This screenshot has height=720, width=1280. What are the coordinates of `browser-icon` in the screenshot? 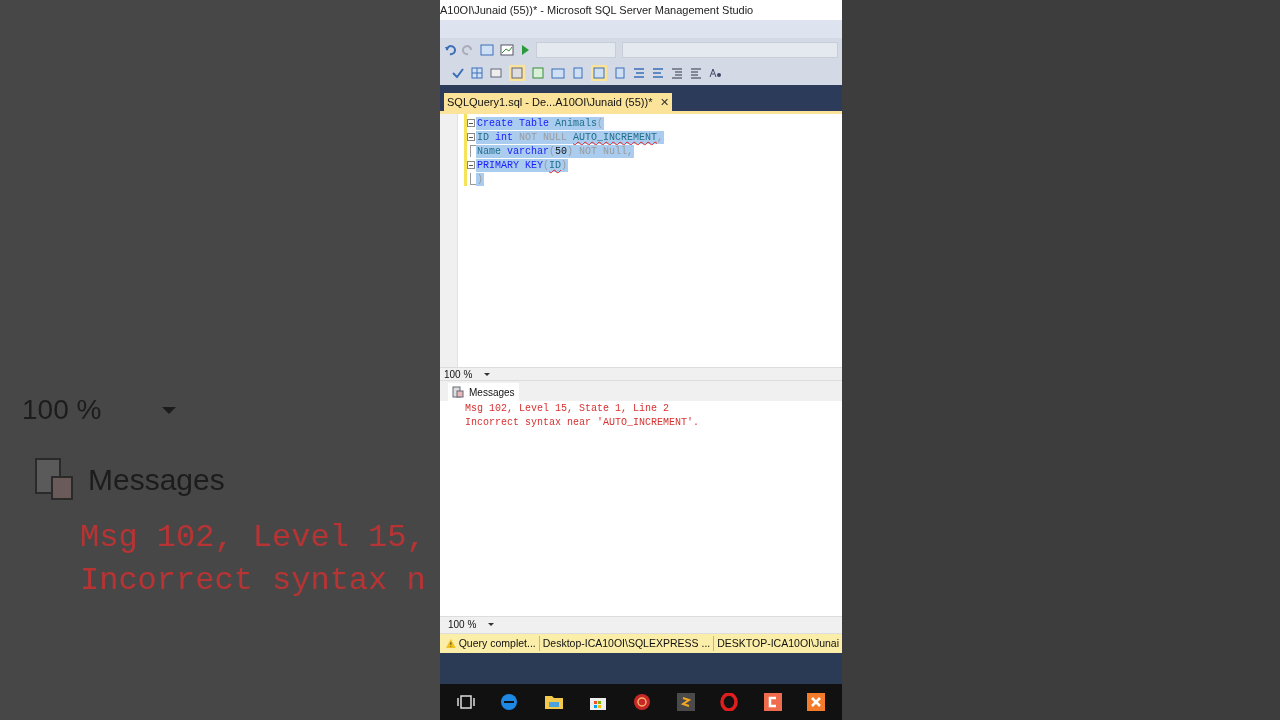 It's located at (509, 702).